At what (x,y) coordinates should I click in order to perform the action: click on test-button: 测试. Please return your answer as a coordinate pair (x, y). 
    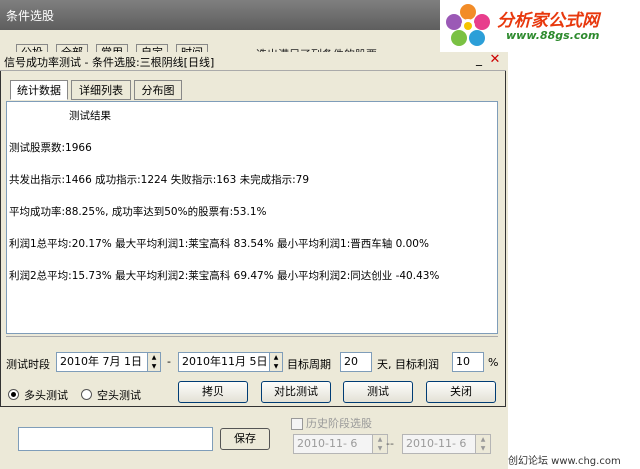
    Looking at the image, I should click on (378, 392).